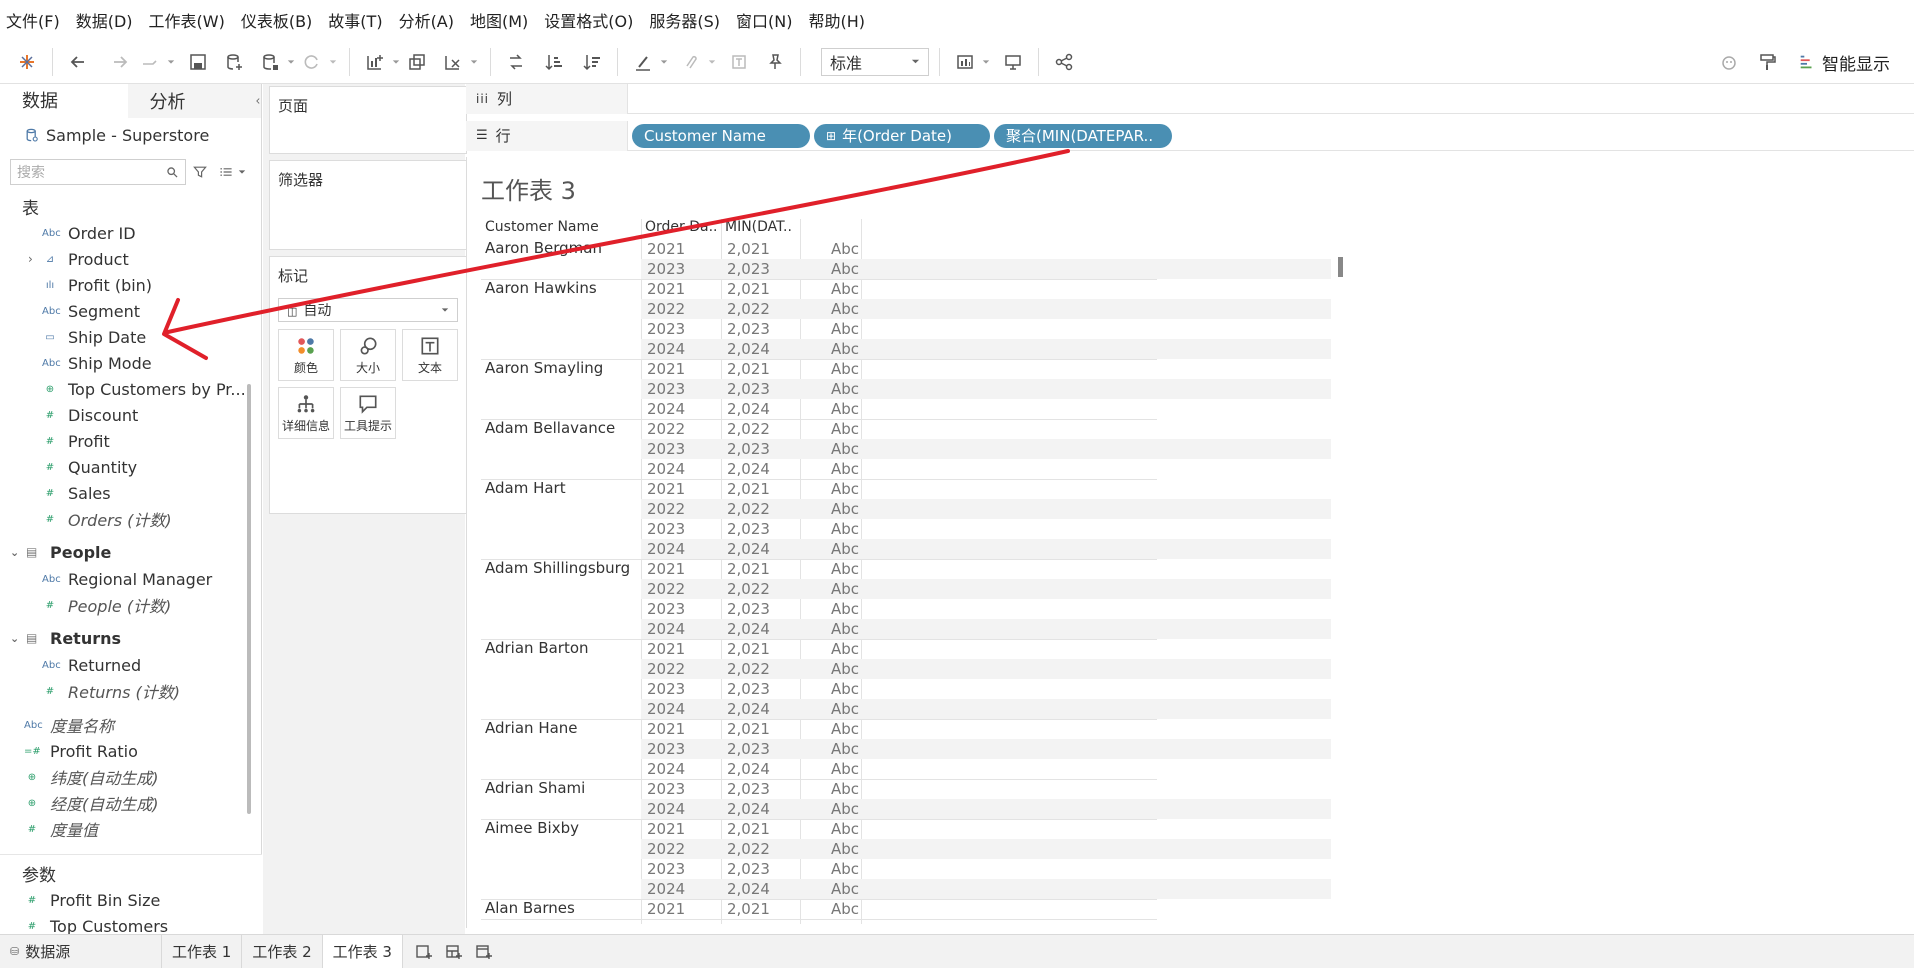  What do you see at coordinates (1844, 62) in the screenshot?
I see `show-me-button: 智能显示` at bounding box center [1844, 62].